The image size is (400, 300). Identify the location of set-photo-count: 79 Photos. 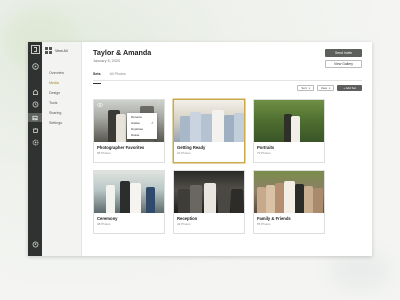
(264, 153).